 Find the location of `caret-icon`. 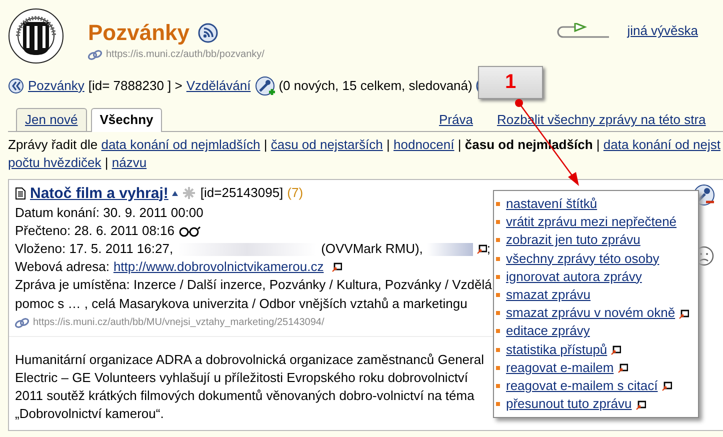

caret-icon is located at coordinates (175, 193).